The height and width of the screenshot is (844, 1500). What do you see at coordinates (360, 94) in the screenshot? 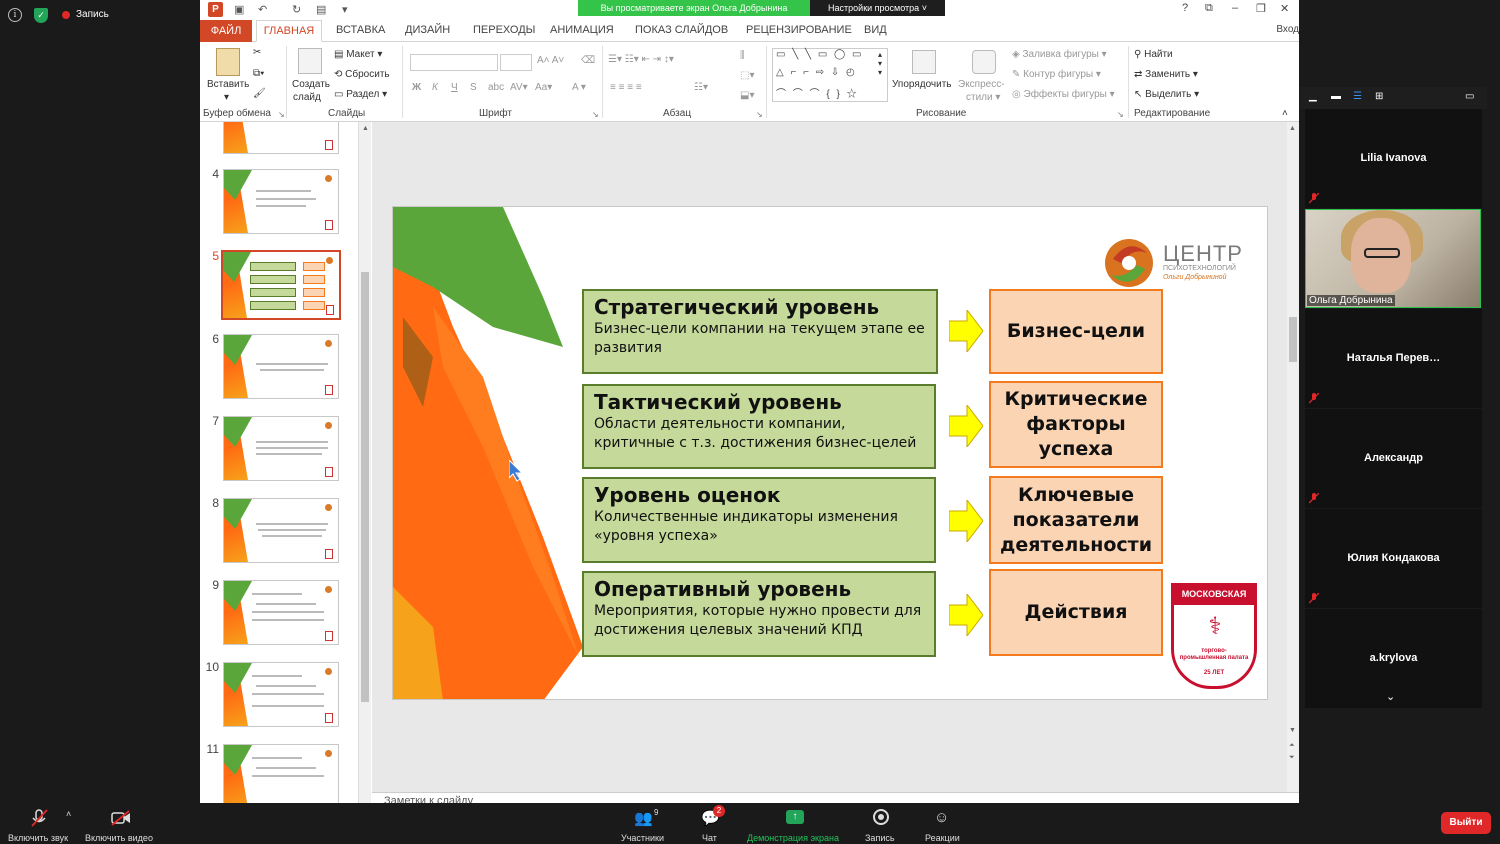
I see `section-button: ▭ Раздел ▾` at bounding box center [360, 94].